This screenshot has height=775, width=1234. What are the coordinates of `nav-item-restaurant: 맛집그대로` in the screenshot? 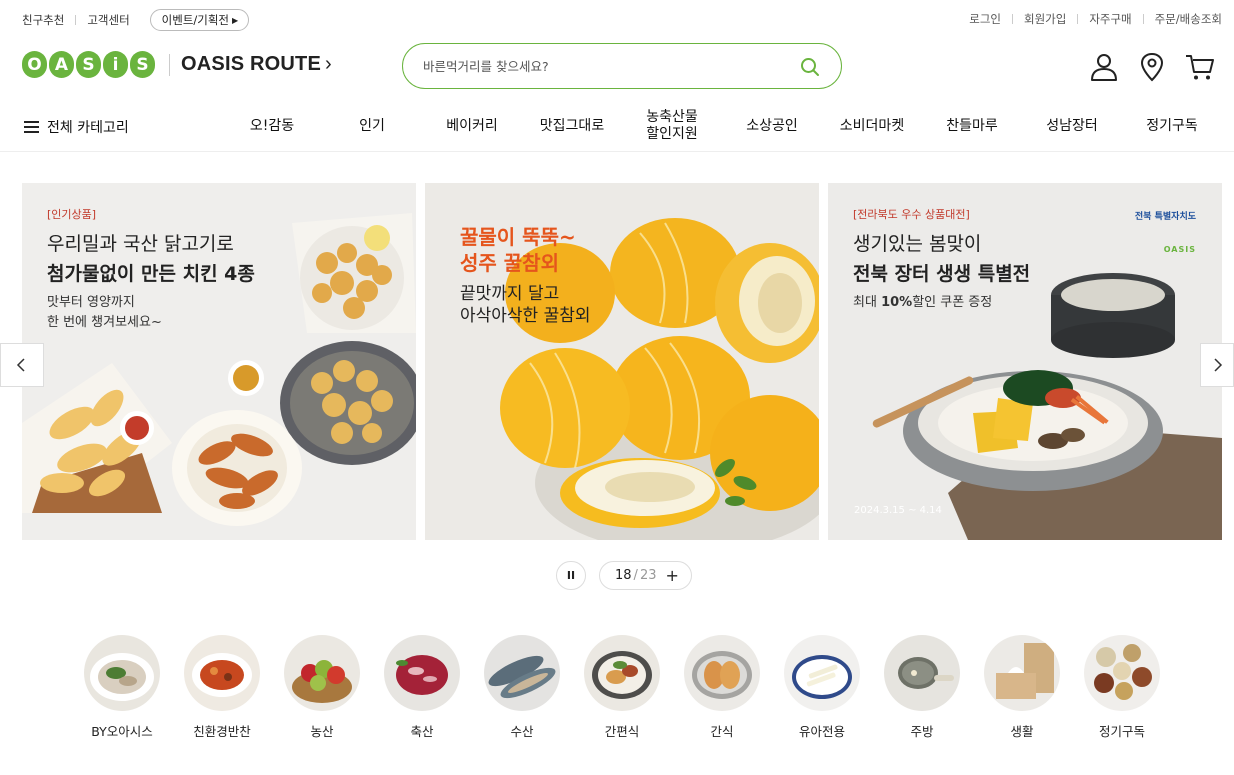 It's located at (572, 126).